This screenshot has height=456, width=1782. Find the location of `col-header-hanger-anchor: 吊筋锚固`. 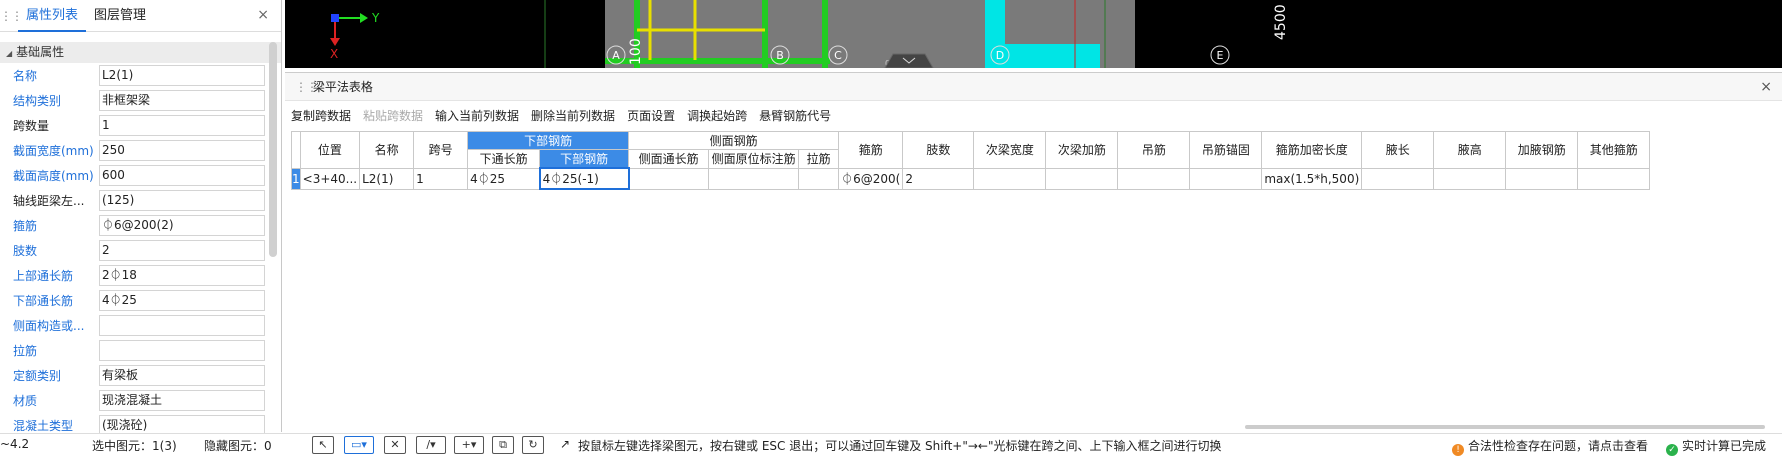

col-header-hanger-anchor: 吊筋锚固 is located at coordinates (1226, 150).